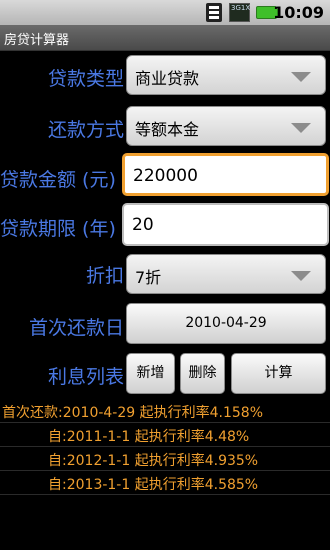 The image size is (330, 550). What do you see at coordinates (58, 180) in the screenshot?
I see `loan-amount-label: 贷款金额 (元)` at bounding box center [58, 180].